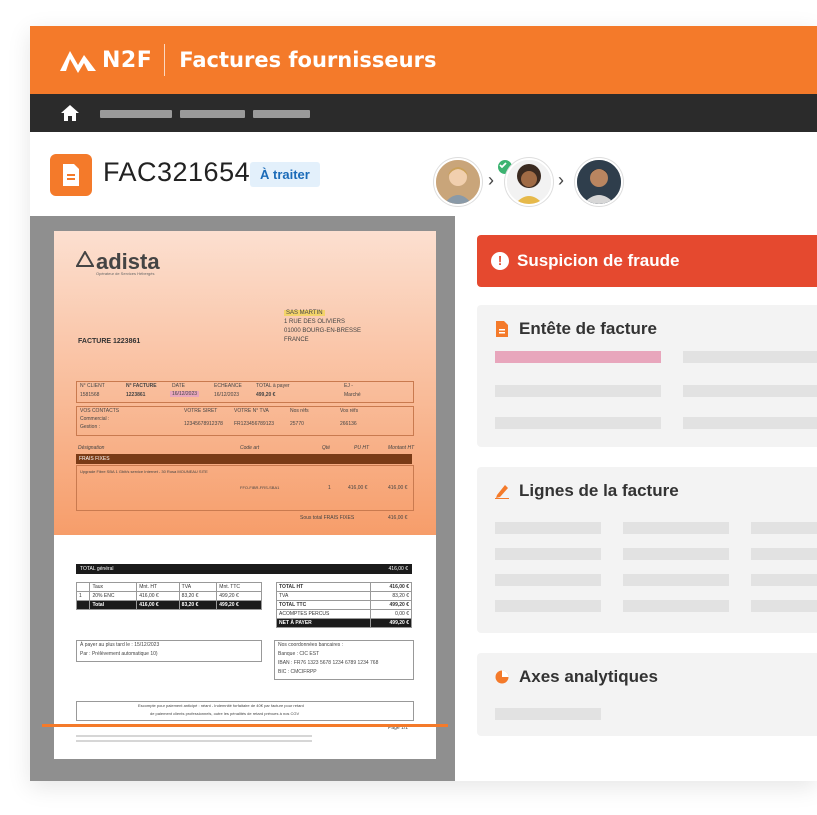  I want to click on analytic-axes-section: Axes analytiques, so click(647, 694).